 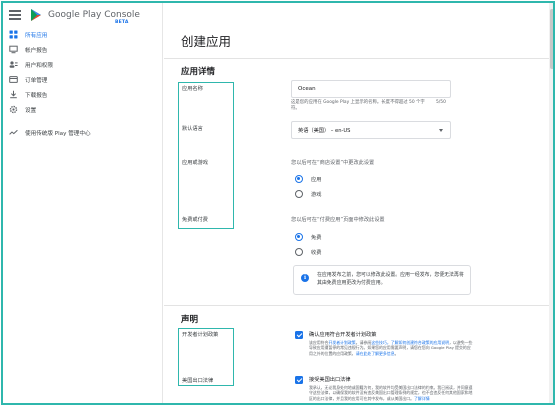 I want to click on section-title-app-details: 应用详情, so click(x=198, y=72).